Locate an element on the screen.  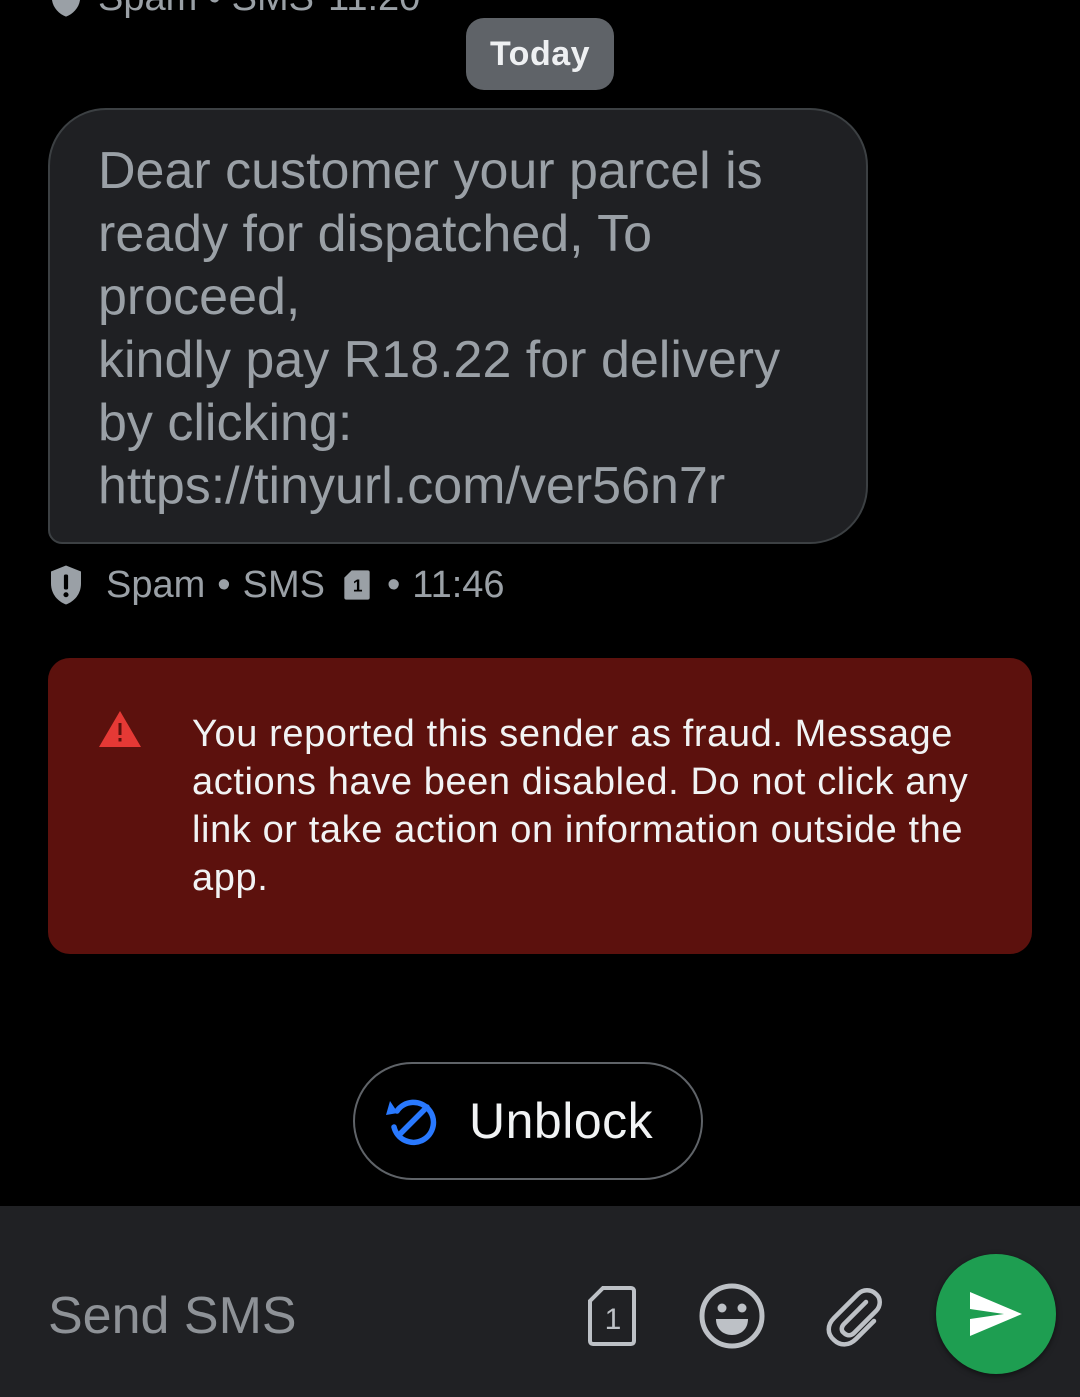
unblock-label: Unblock is located at coordinates (561, 1121).